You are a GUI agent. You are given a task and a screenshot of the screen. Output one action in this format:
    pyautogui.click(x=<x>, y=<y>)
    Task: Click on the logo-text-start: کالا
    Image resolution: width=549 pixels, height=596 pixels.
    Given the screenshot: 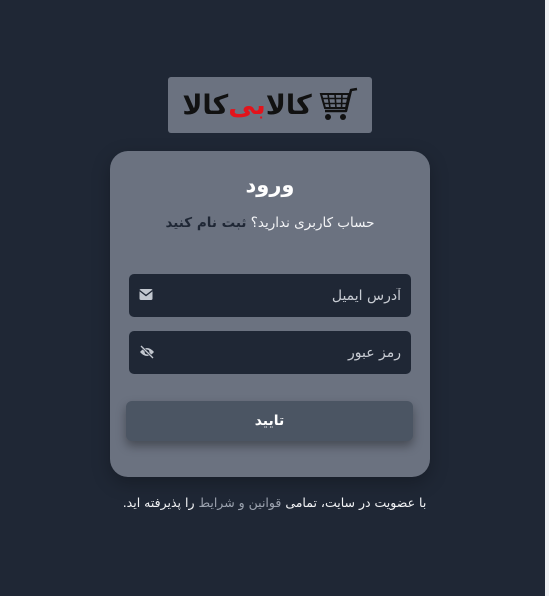 What is the action you would take?
    pyautogui.click(x=289, y=105)
    